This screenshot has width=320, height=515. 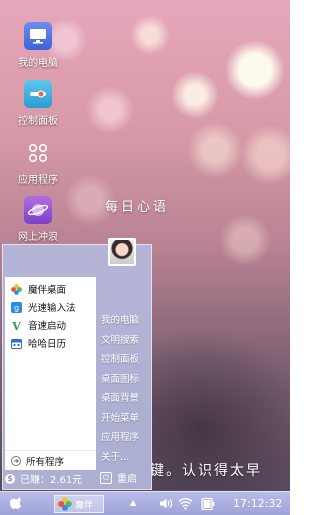 I want to click on coin-icon: $, so click(x=10, y=478).